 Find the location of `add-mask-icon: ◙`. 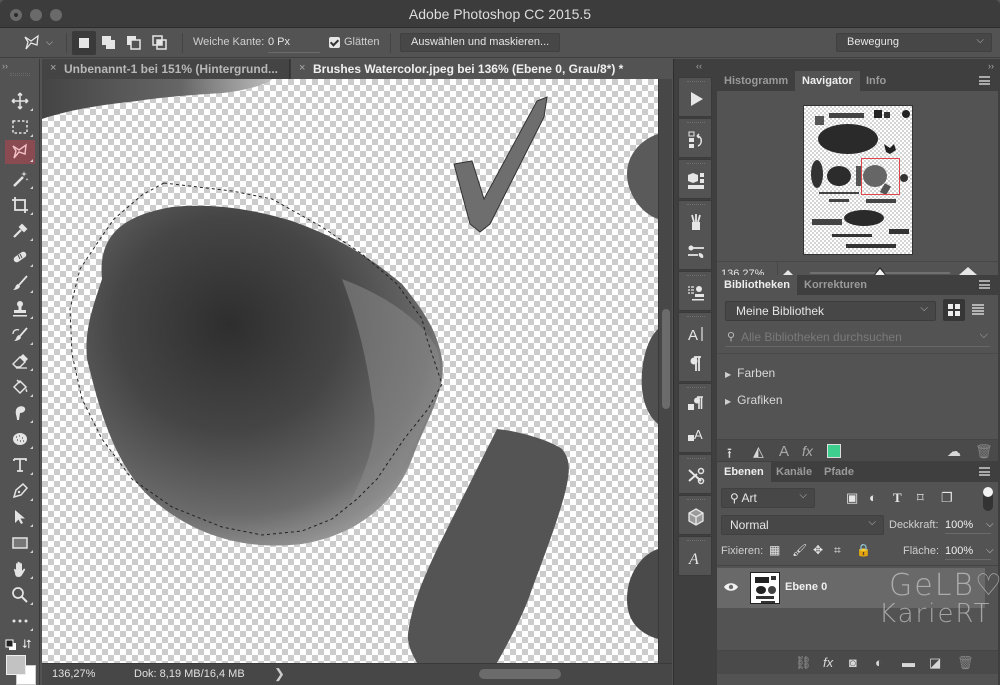

add-mask-icon: ◙ is located at coordinates (853, 662).